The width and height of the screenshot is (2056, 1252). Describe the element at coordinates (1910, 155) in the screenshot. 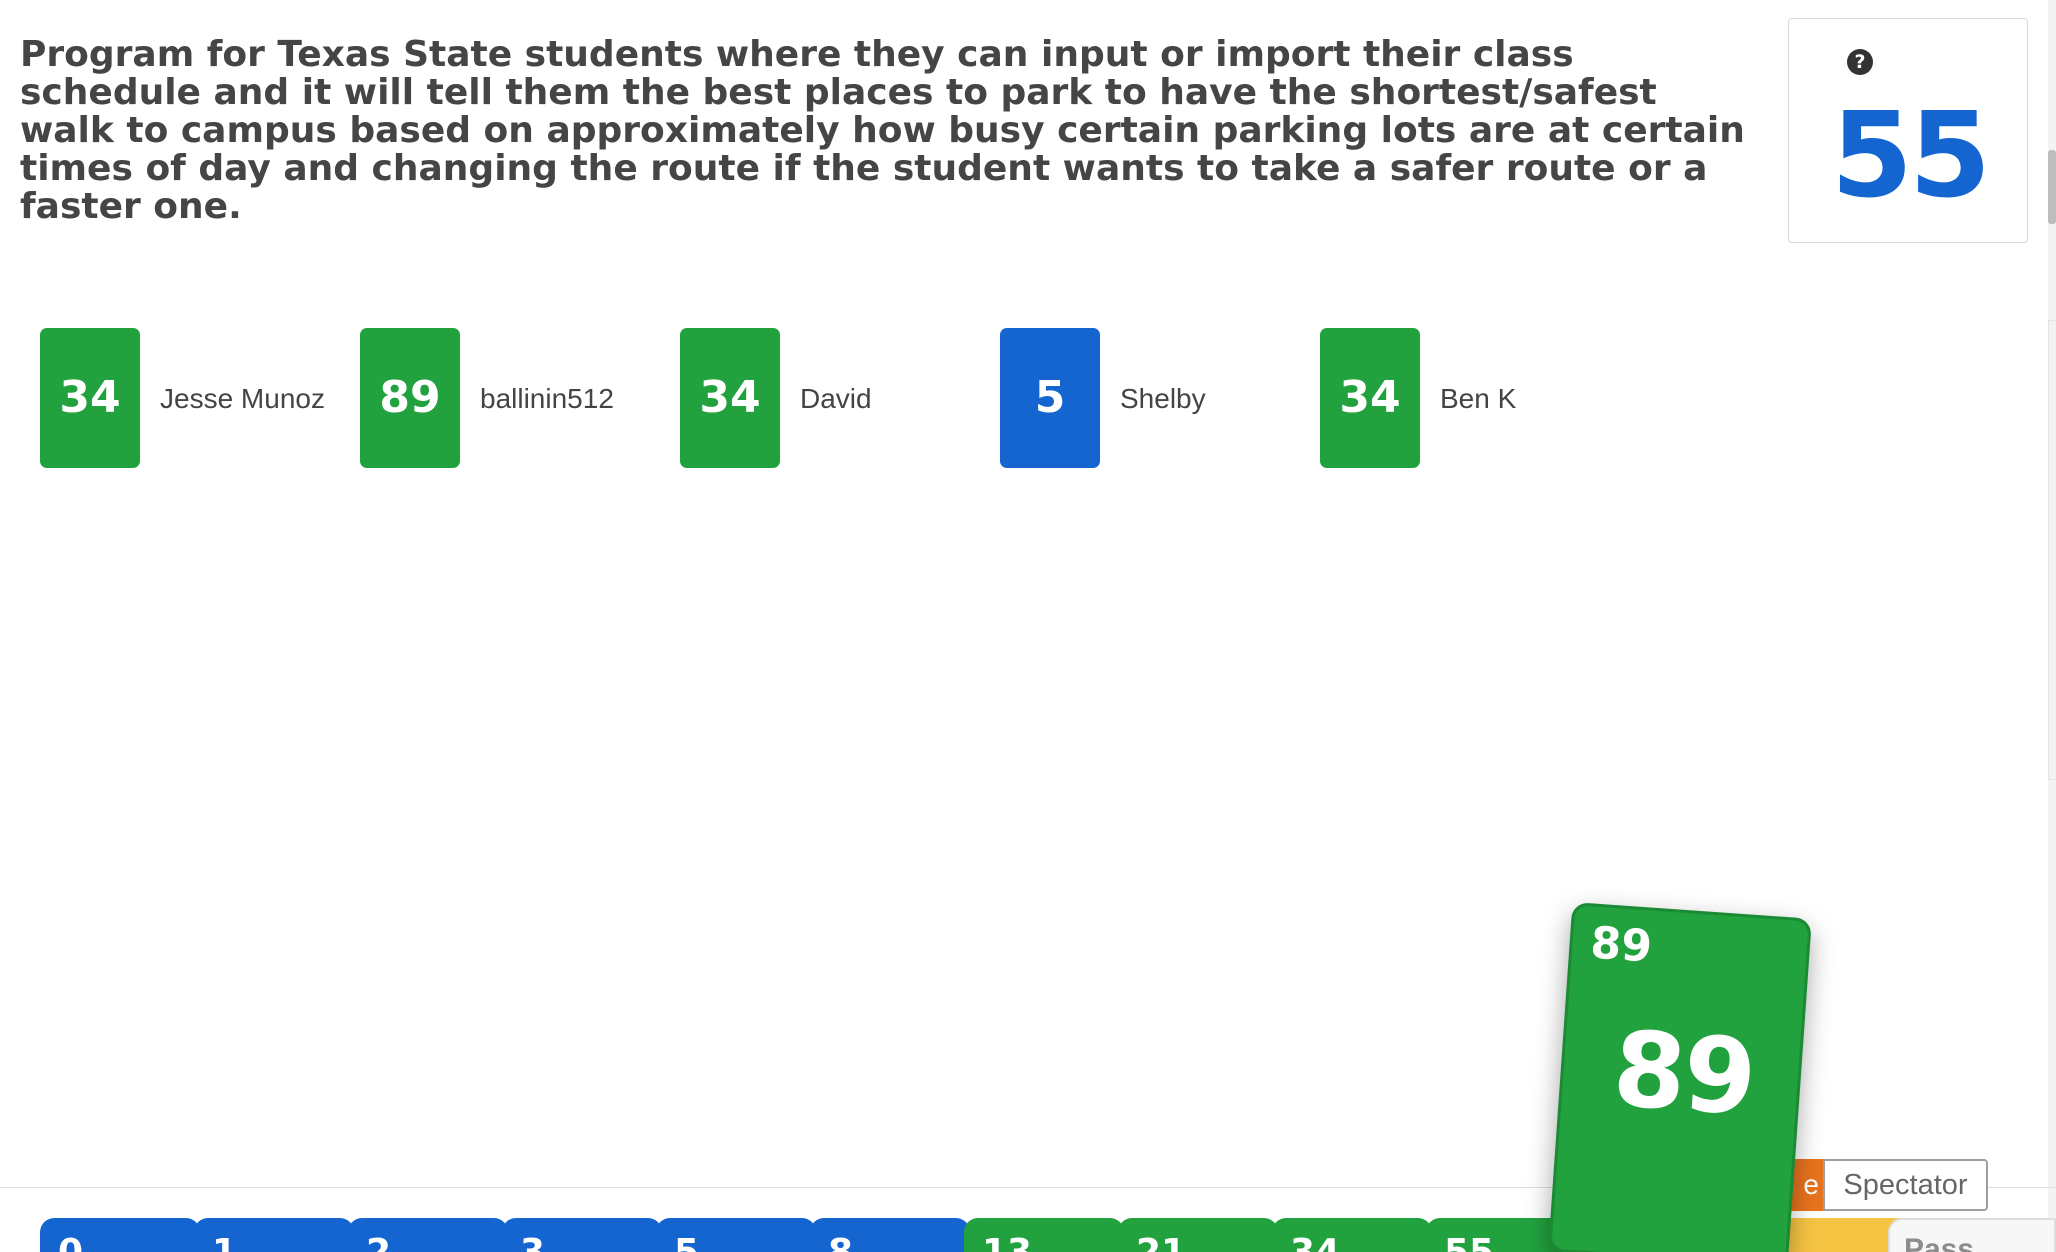

I see `result-value: 55` at that location.